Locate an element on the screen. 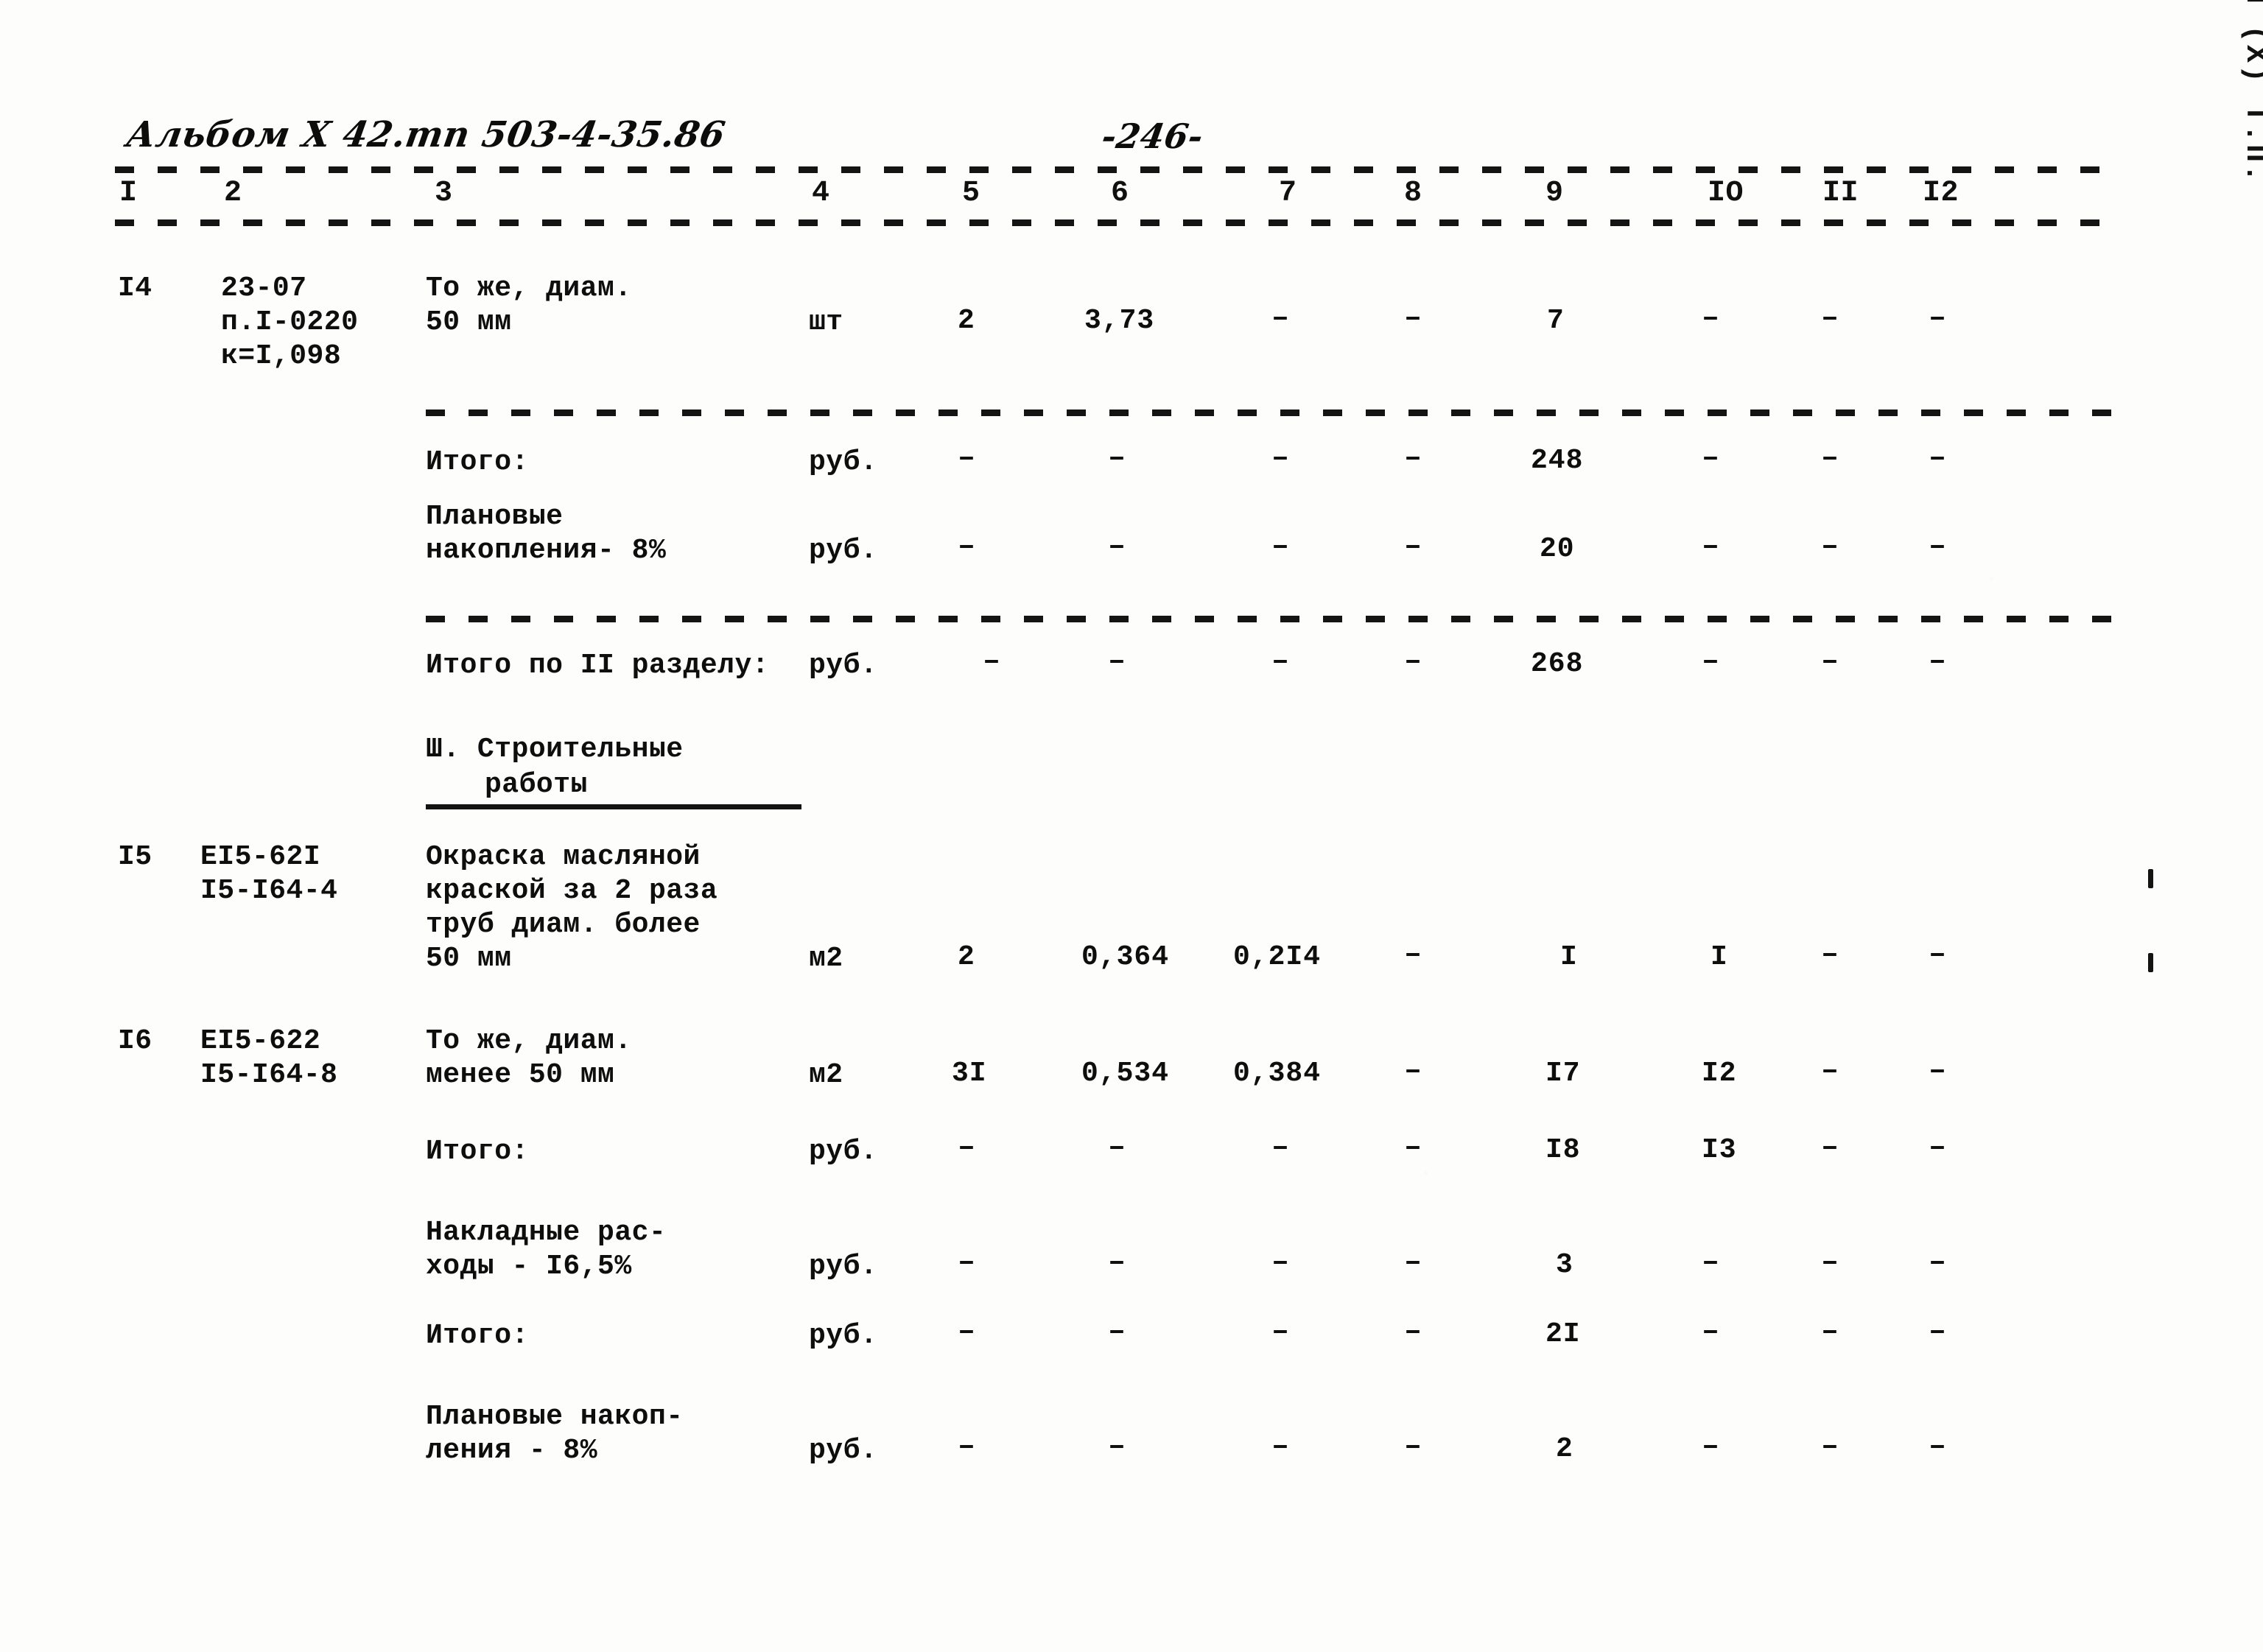 The image size is (2263, 1652). table-row-section-total-col6: – is located at coordinates (1117, 661).